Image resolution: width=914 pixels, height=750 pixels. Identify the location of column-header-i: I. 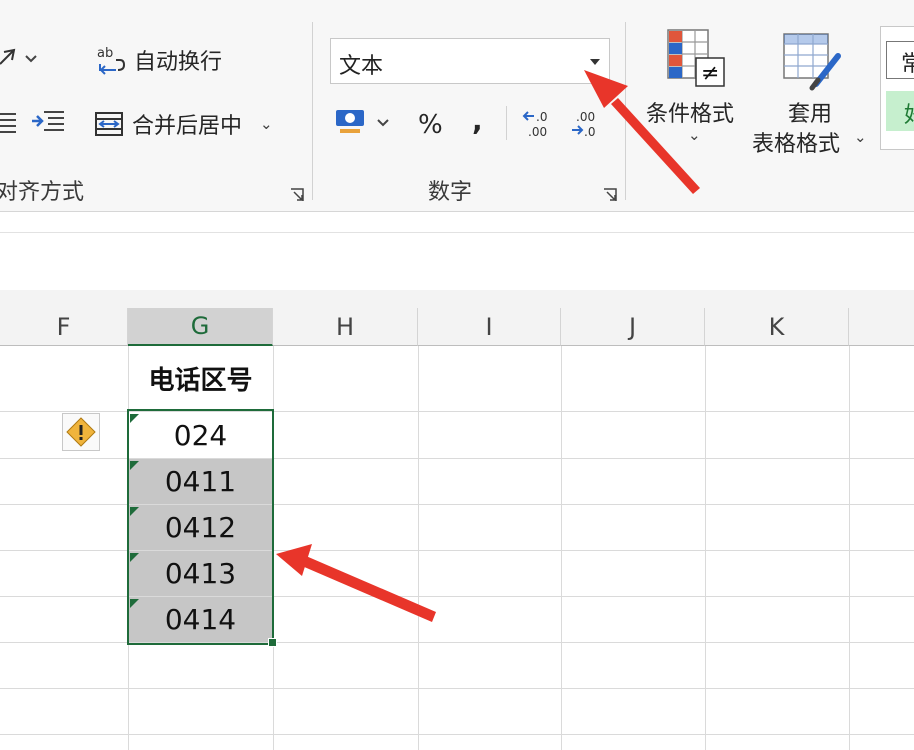
(489, 327).